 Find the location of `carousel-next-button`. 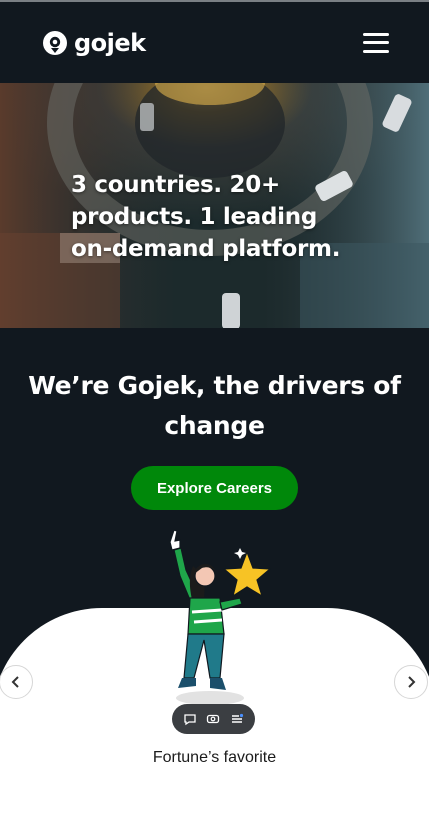

carousel-next-button is located at coordinates (411, 682).